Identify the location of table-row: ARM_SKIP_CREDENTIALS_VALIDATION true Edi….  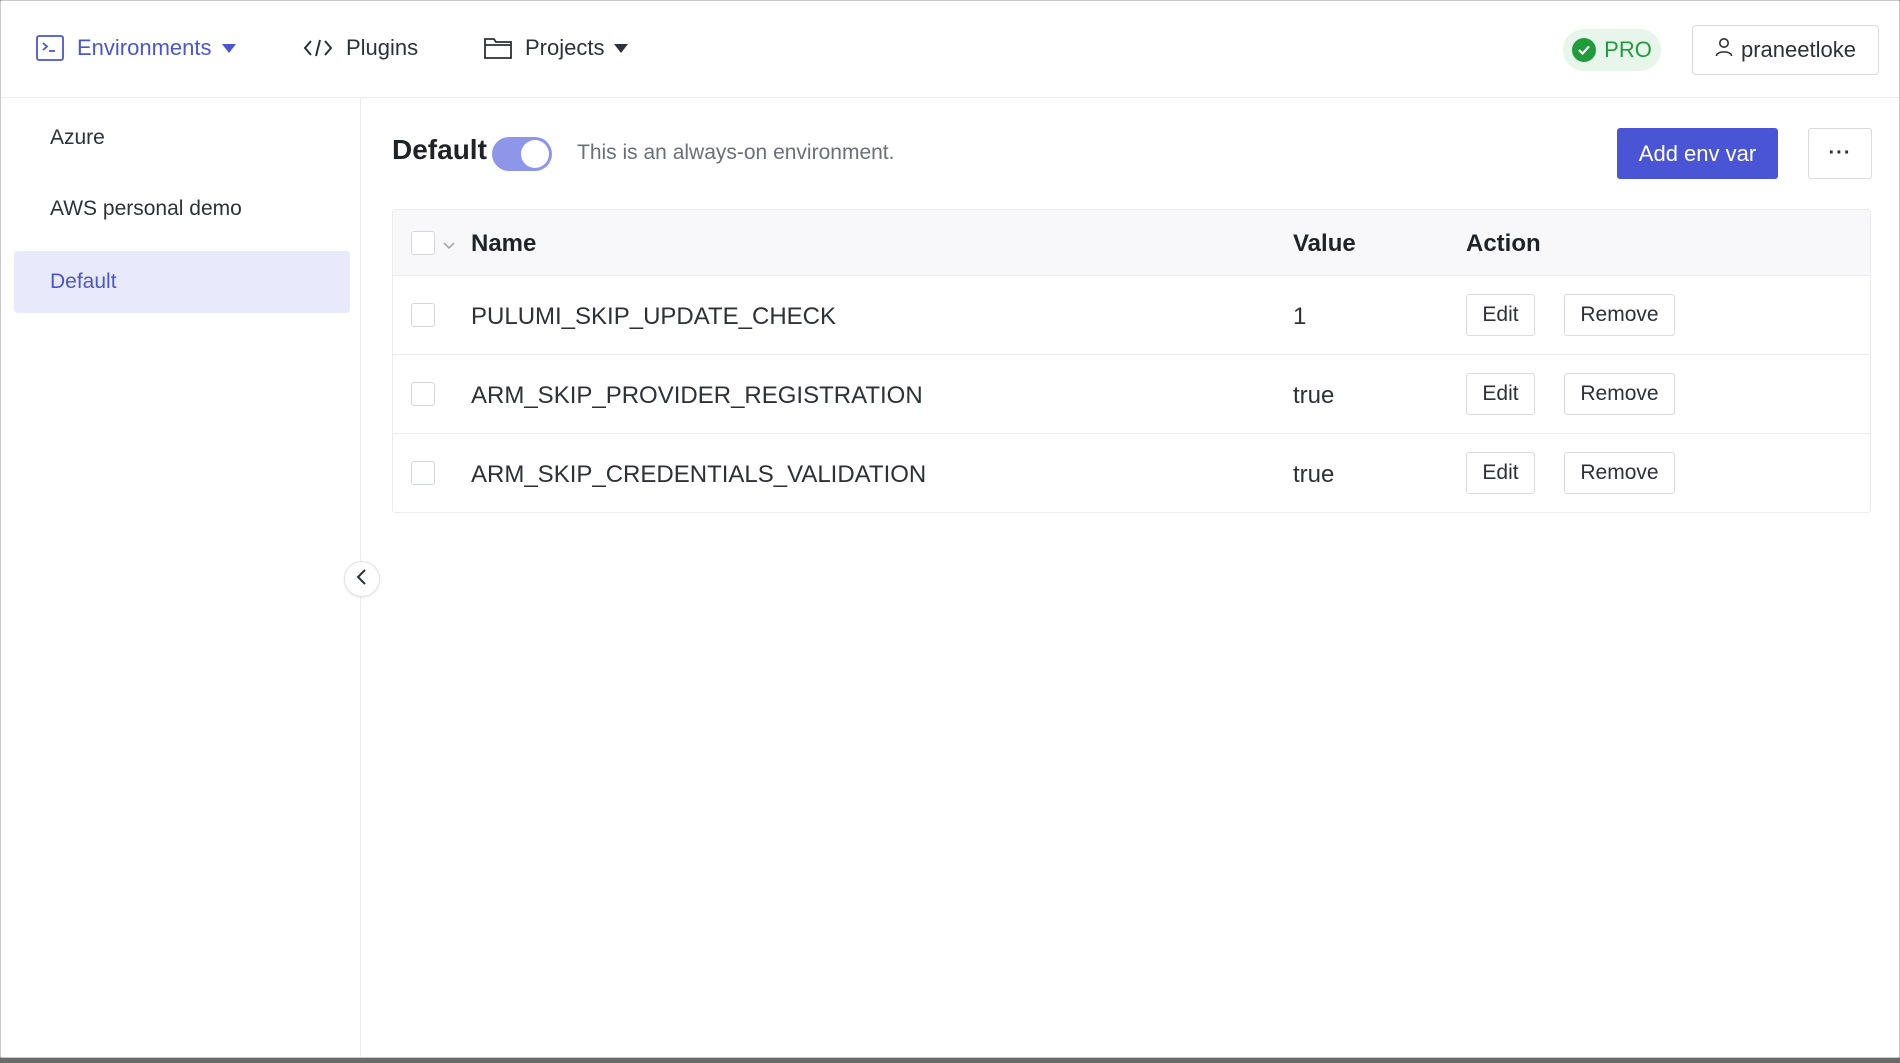
(1131, 473).